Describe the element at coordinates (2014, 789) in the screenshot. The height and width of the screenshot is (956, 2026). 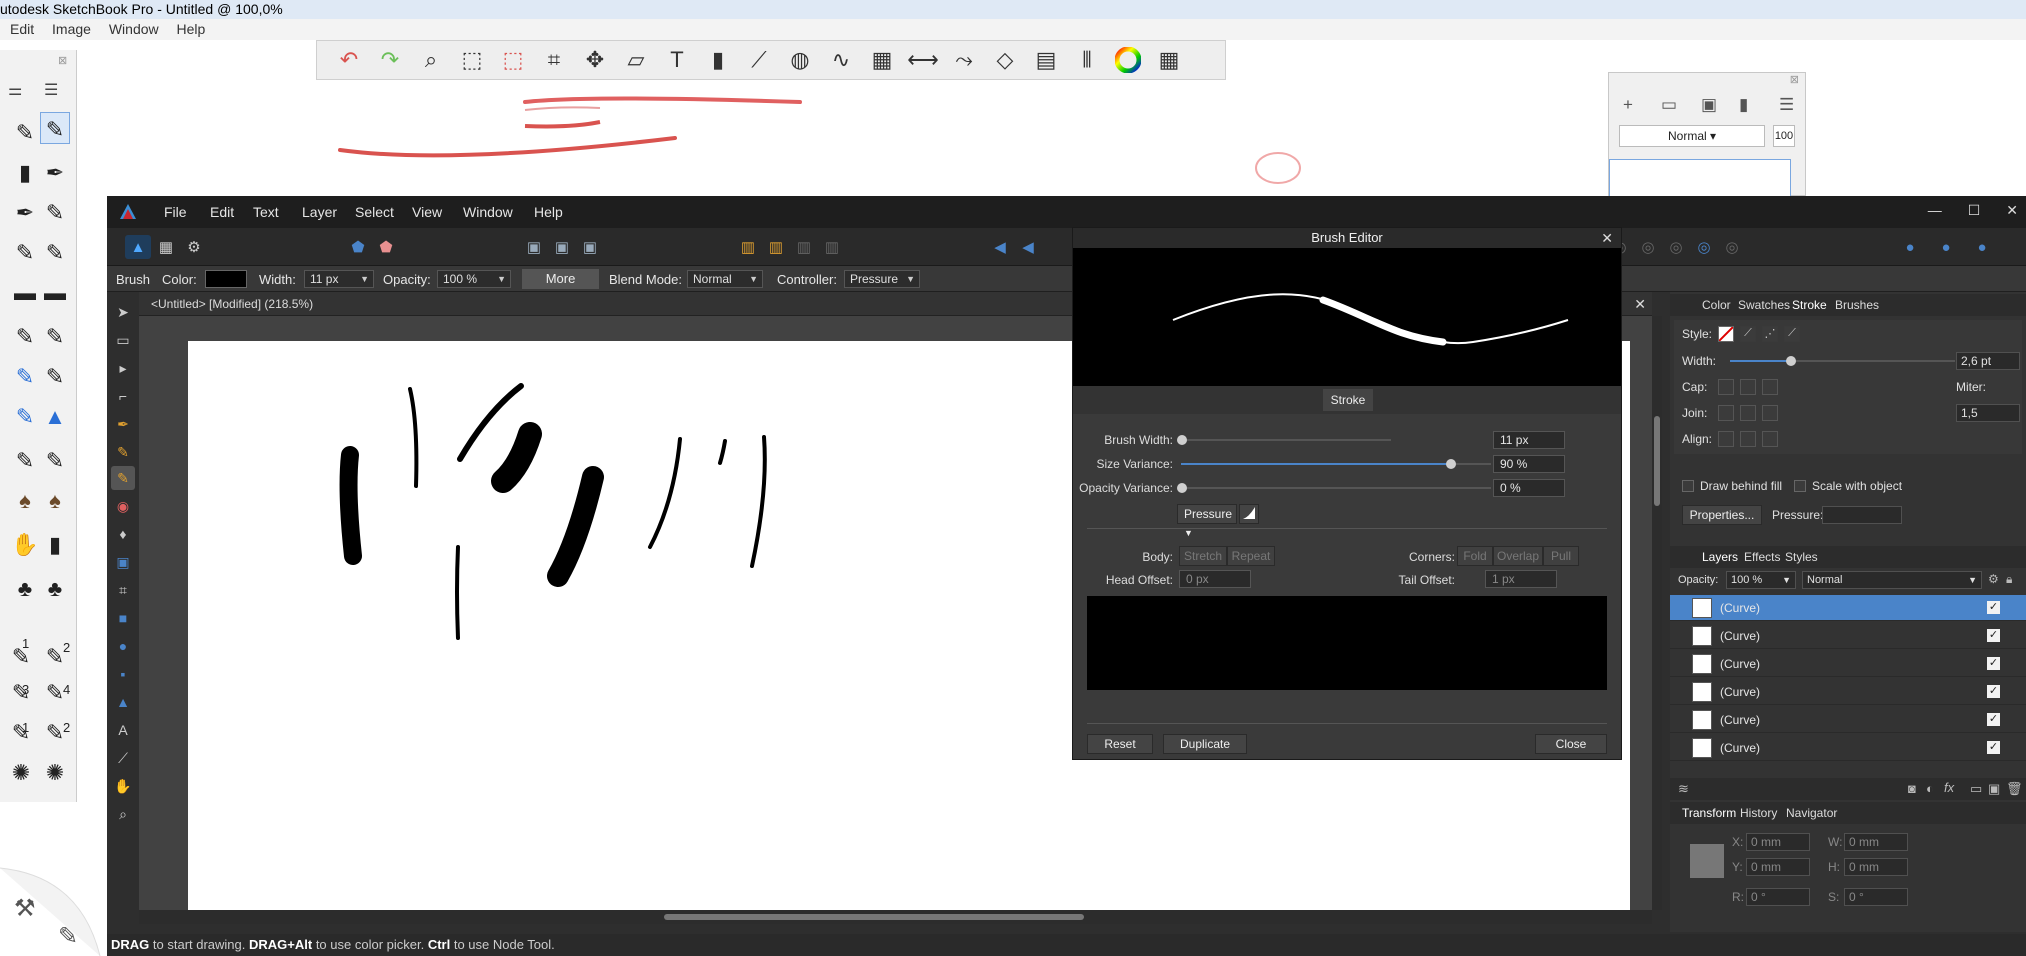
I see `delete-layer-icon: 🗑︎` at that location.